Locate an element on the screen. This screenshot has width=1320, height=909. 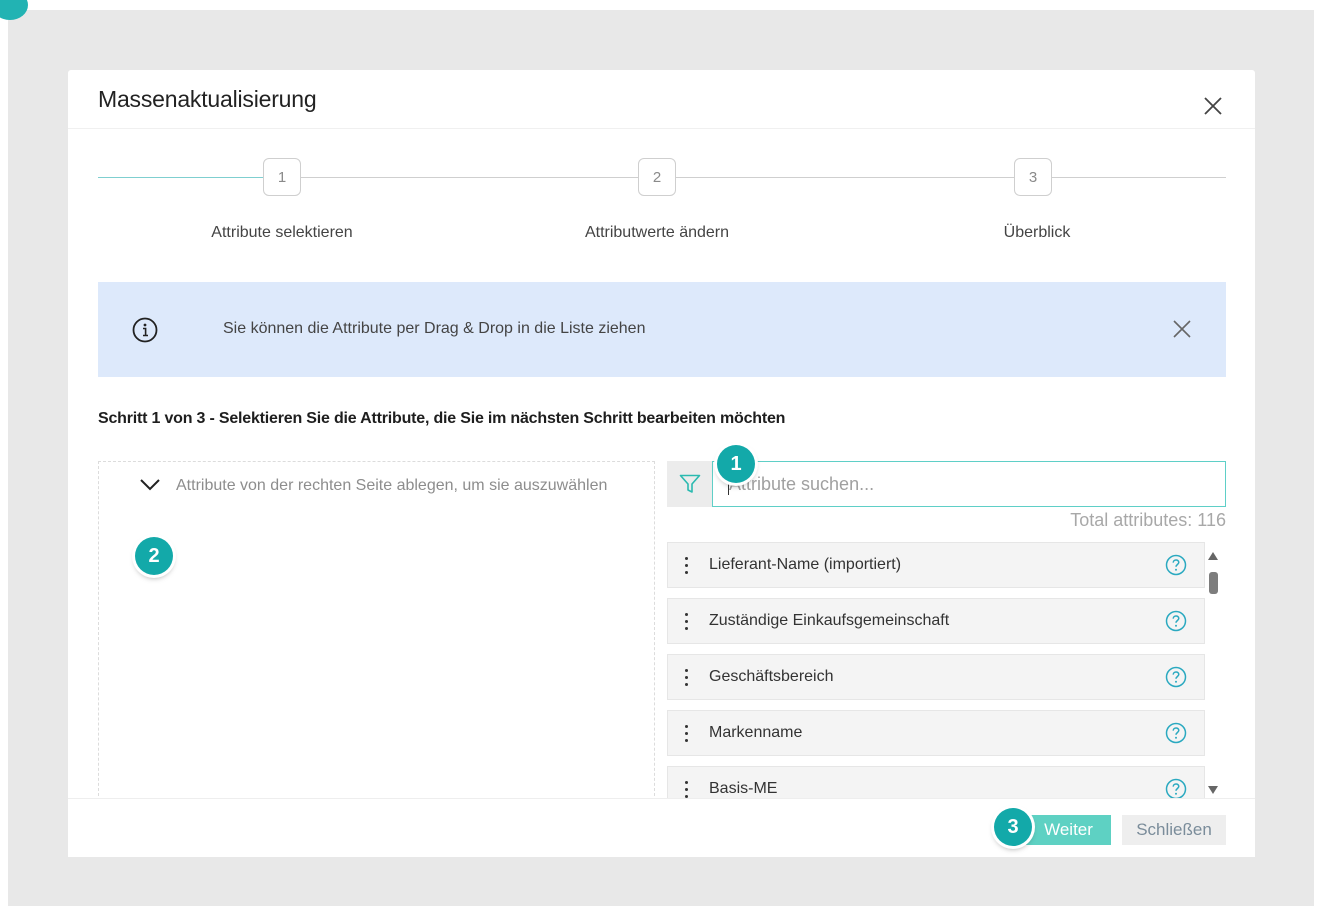
tutorial-badge-1: 1 is located at coordinates (736, 464).